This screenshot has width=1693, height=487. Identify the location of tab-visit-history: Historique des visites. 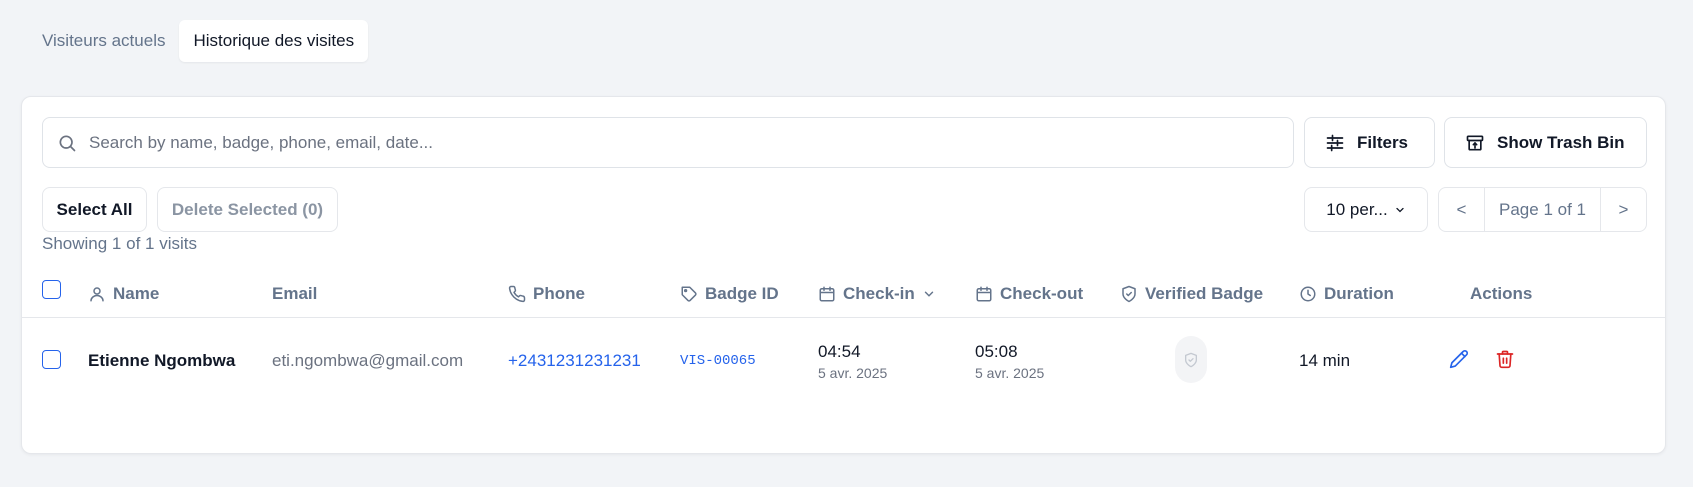
(274, 41).